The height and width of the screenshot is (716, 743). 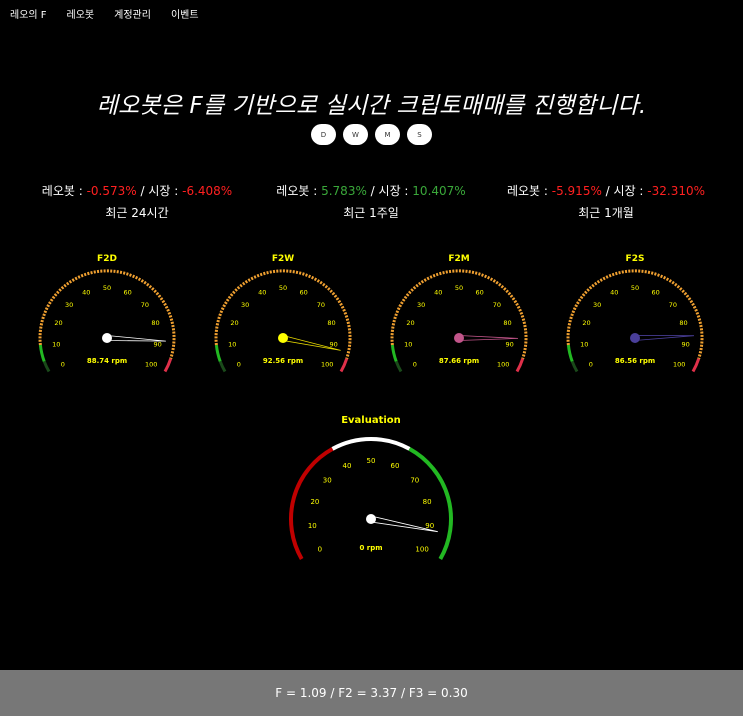 I want to click on evaluation-hub, so click(x=371, y=519).